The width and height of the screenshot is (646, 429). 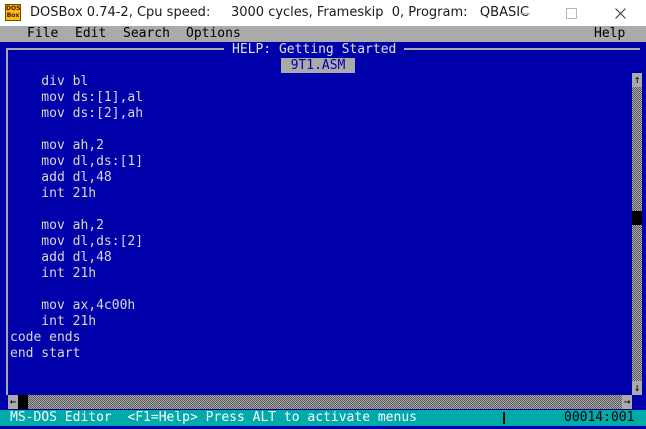 I want to click on menu-search: Search, so click(x=146, y=34).